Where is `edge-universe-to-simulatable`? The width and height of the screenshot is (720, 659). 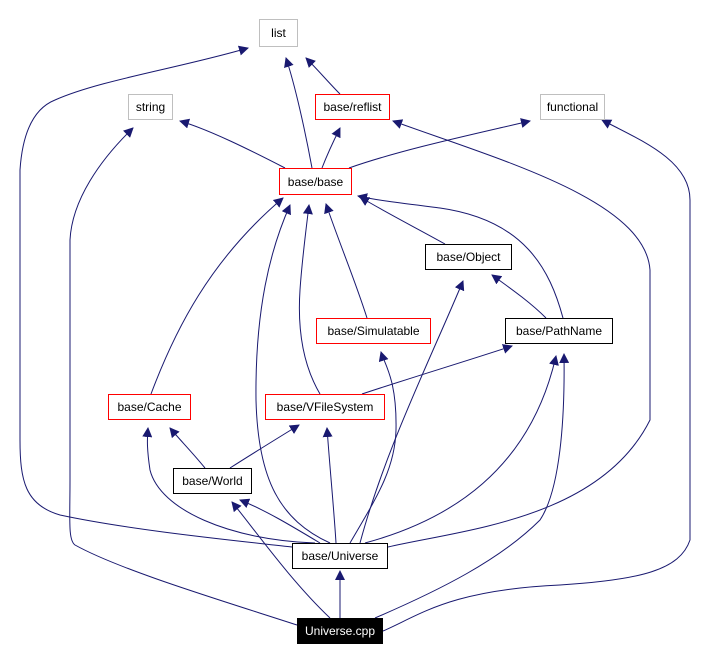 edge-universe-to-simulatable is located at coordinates (373, 447).